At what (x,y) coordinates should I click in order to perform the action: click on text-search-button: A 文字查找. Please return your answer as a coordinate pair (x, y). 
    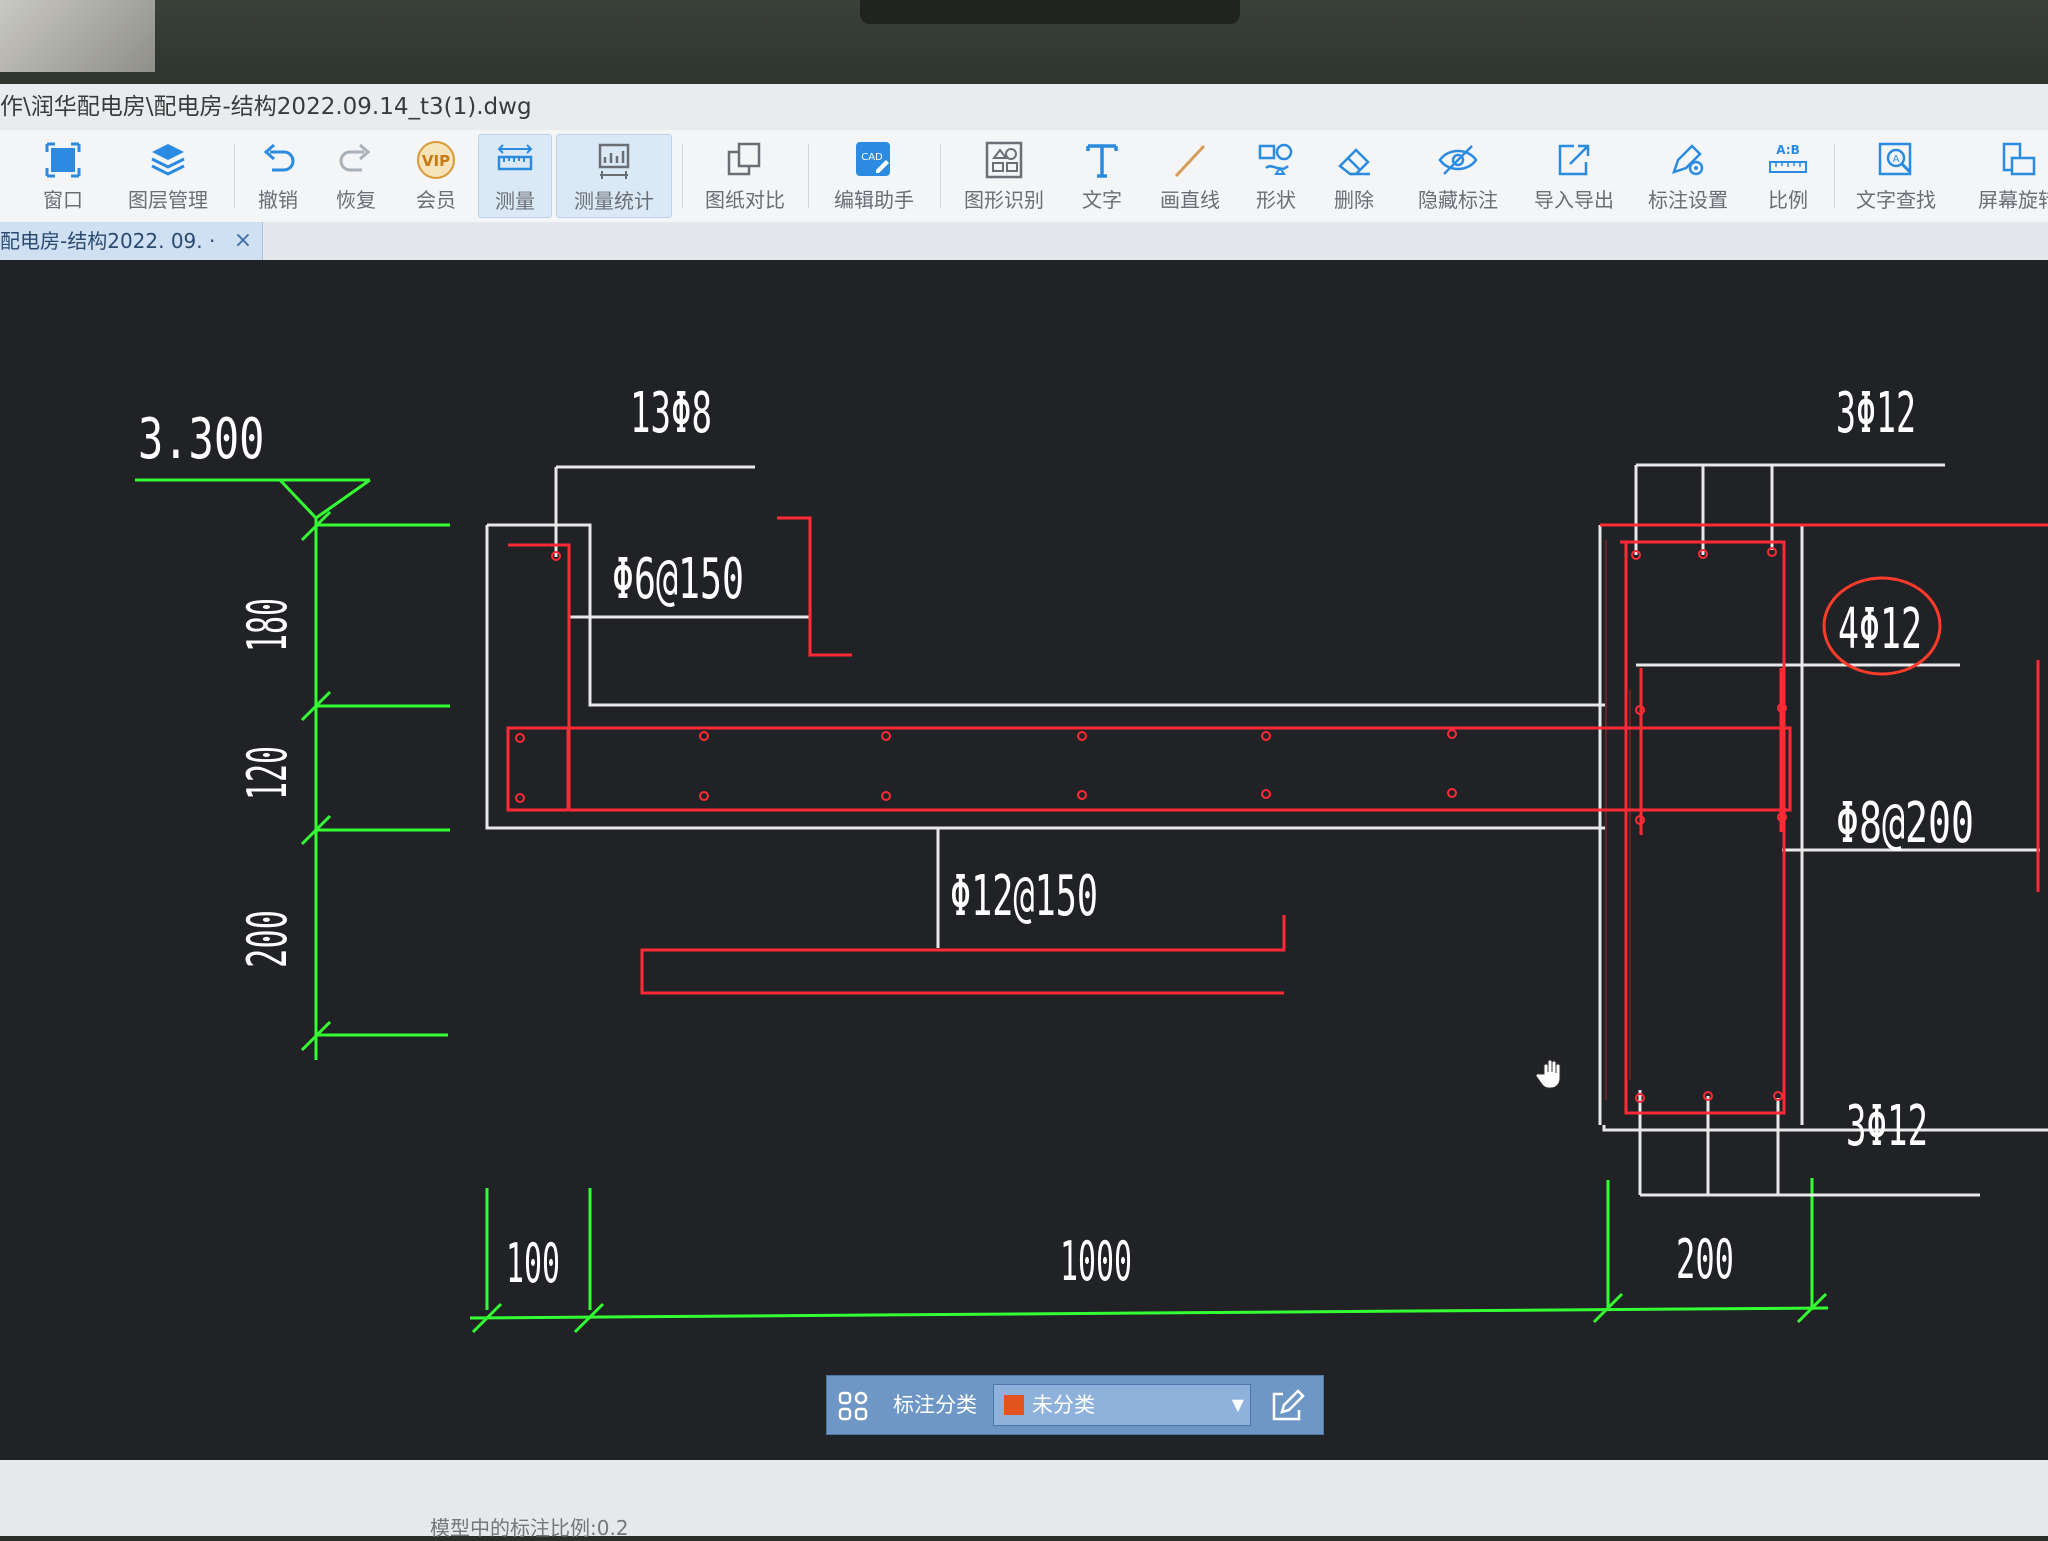
    Looking at the image, I should click on (1896, 176).